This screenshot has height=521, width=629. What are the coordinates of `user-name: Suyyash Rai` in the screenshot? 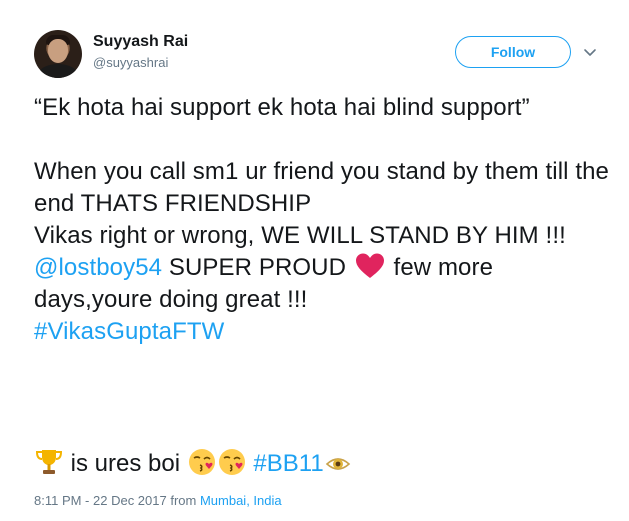 It's located at (140, 42).